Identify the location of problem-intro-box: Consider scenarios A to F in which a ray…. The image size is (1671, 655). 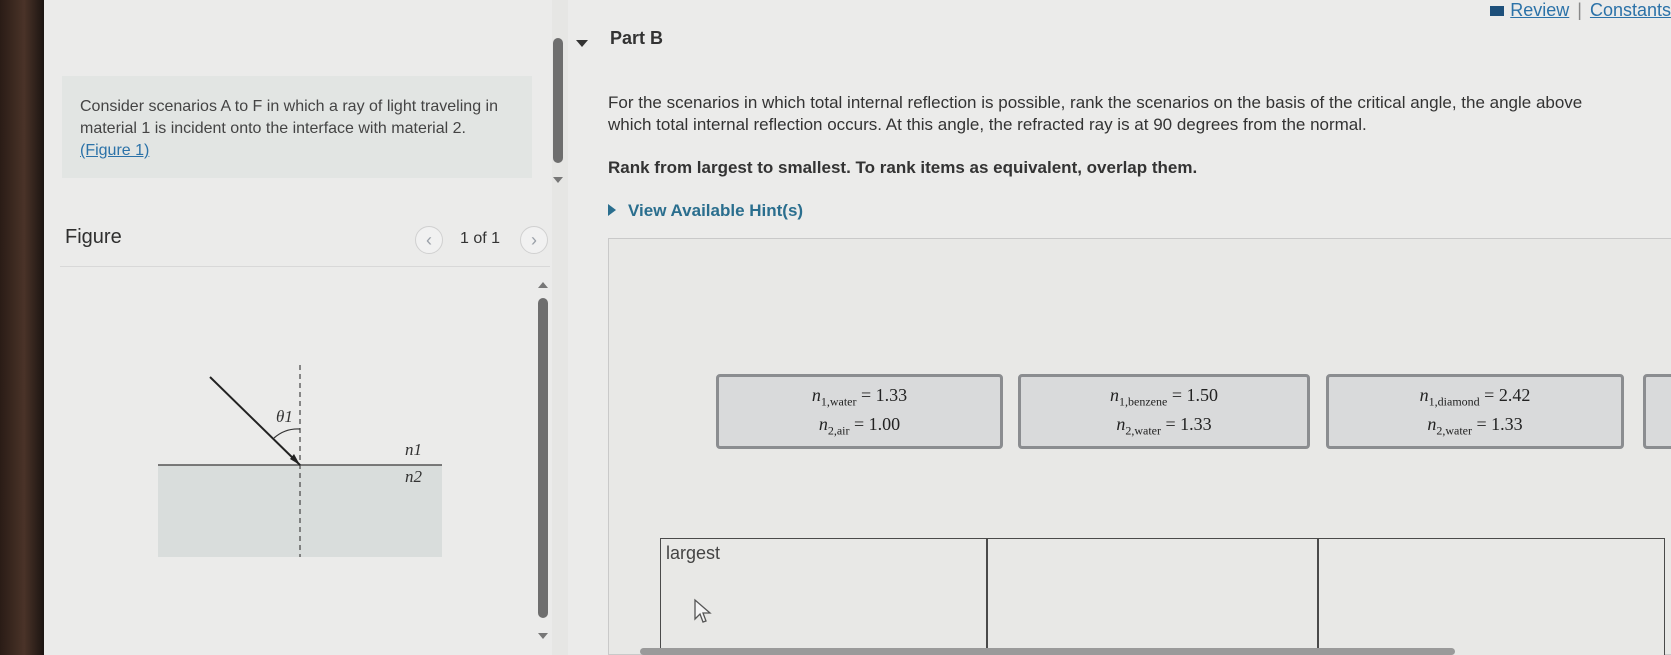
(297, 127).